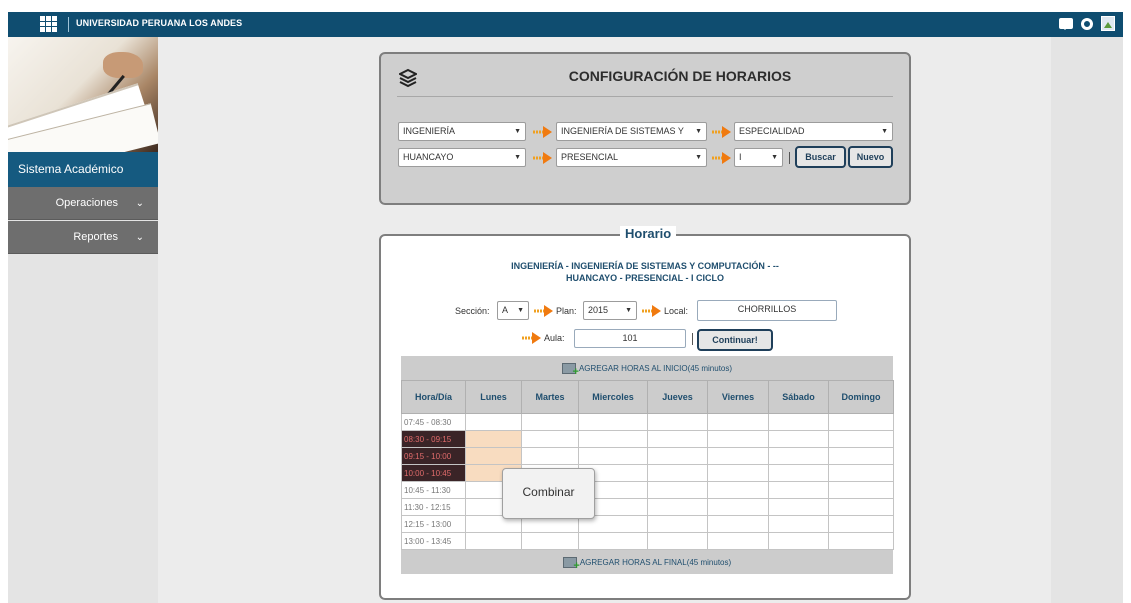 The image size is (1131, 603). Describe the element at coordinates (462, 157) in the screenshot. I see `sede-select: HUANCAYO ▼` at that location.